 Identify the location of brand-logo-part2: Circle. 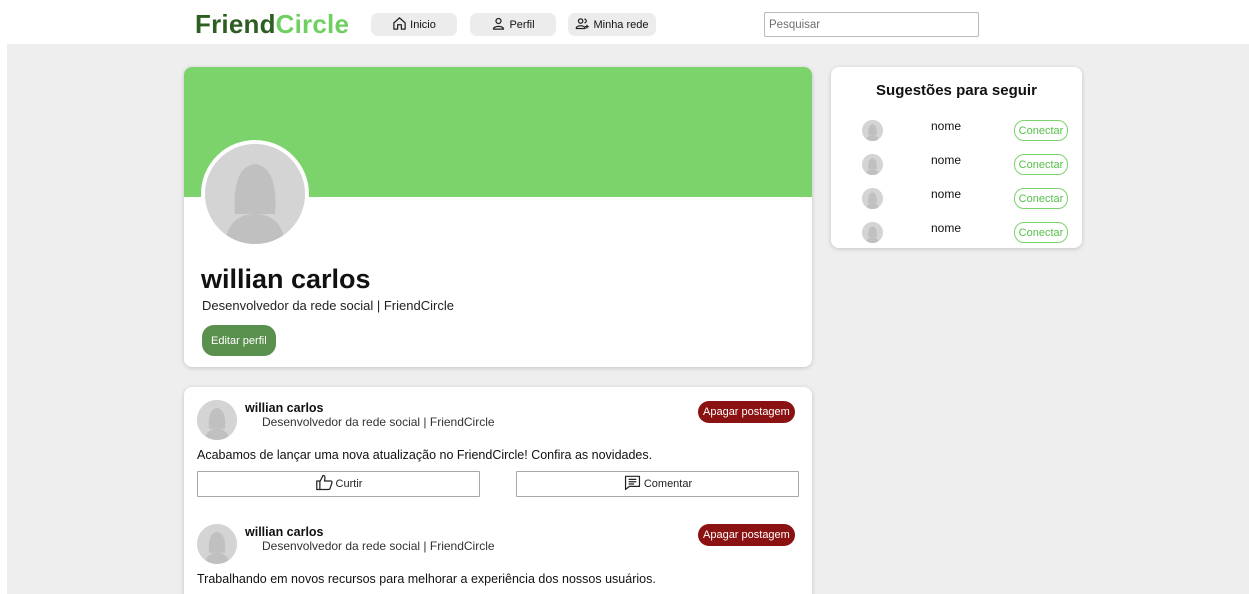
(312, 24).